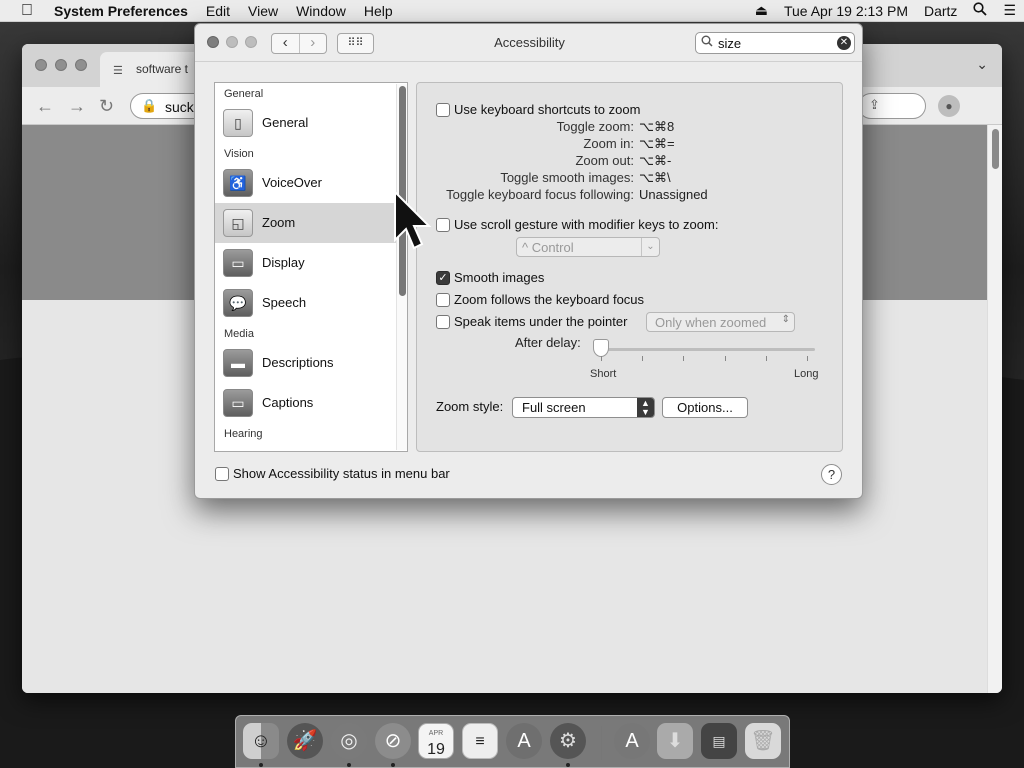  What do you see at coordinates (378, 11) in the screenshot?
I see `menu-help: Help` at bounding box center [378, 11].